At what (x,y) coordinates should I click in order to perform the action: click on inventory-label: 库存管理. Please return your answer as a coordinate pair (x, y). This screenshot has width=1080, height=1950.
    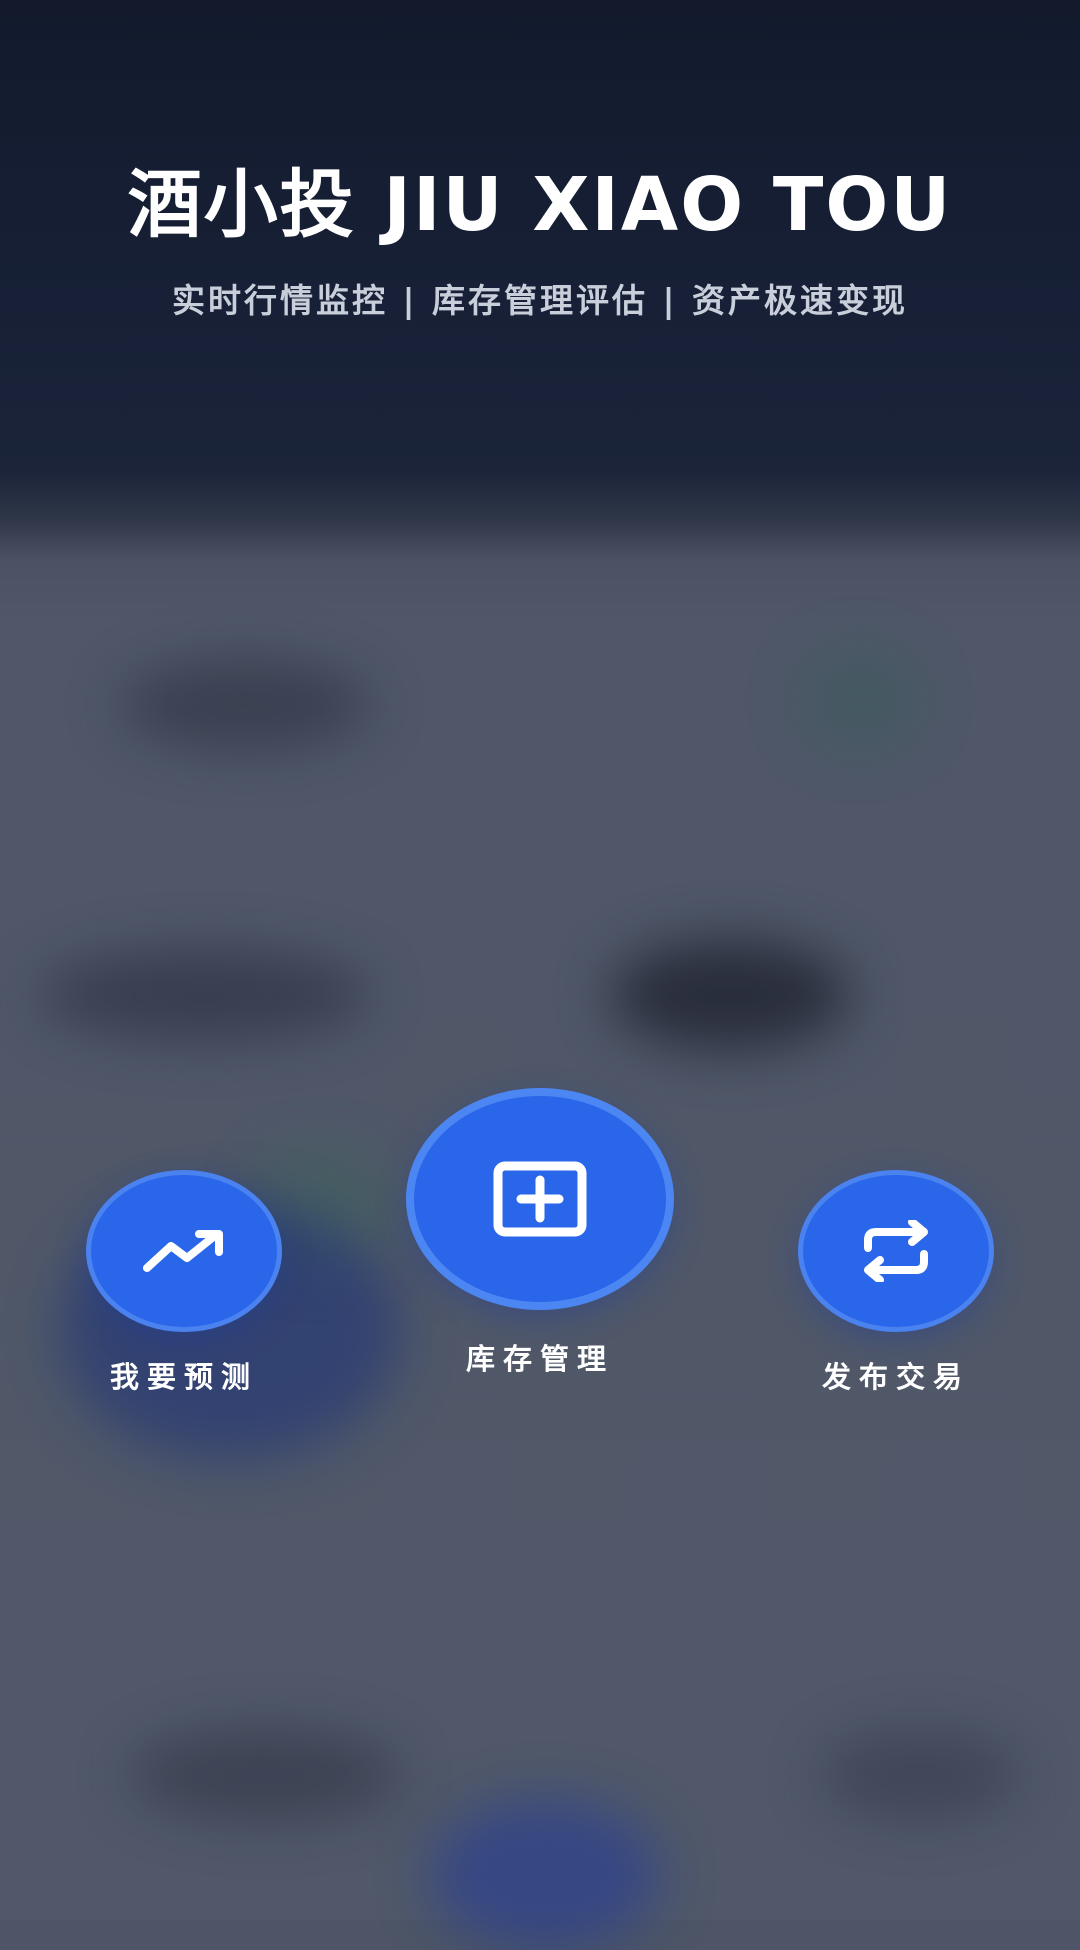
    Looking at the image, I should click on (539, 1359).